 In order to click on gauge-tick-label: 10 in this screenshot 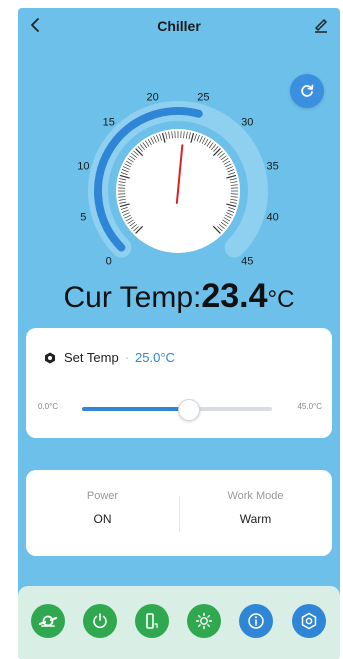, I will do `click(83, 167)`.